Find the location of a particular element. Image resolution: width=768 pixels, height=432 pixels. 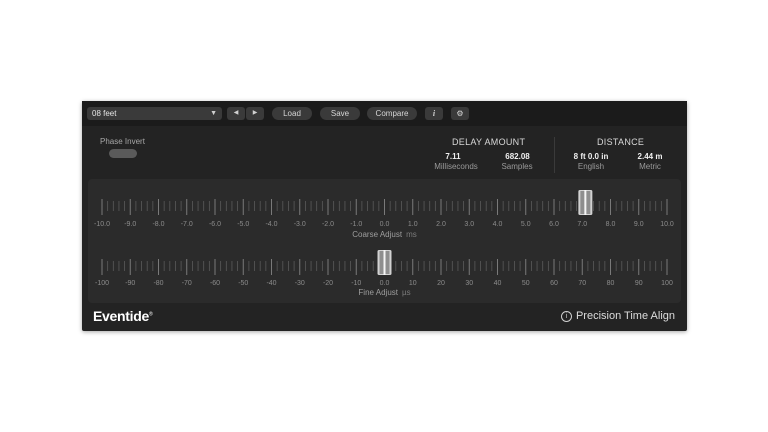

coarse-adjust-unit: ms is located at coordinates (411, 234).